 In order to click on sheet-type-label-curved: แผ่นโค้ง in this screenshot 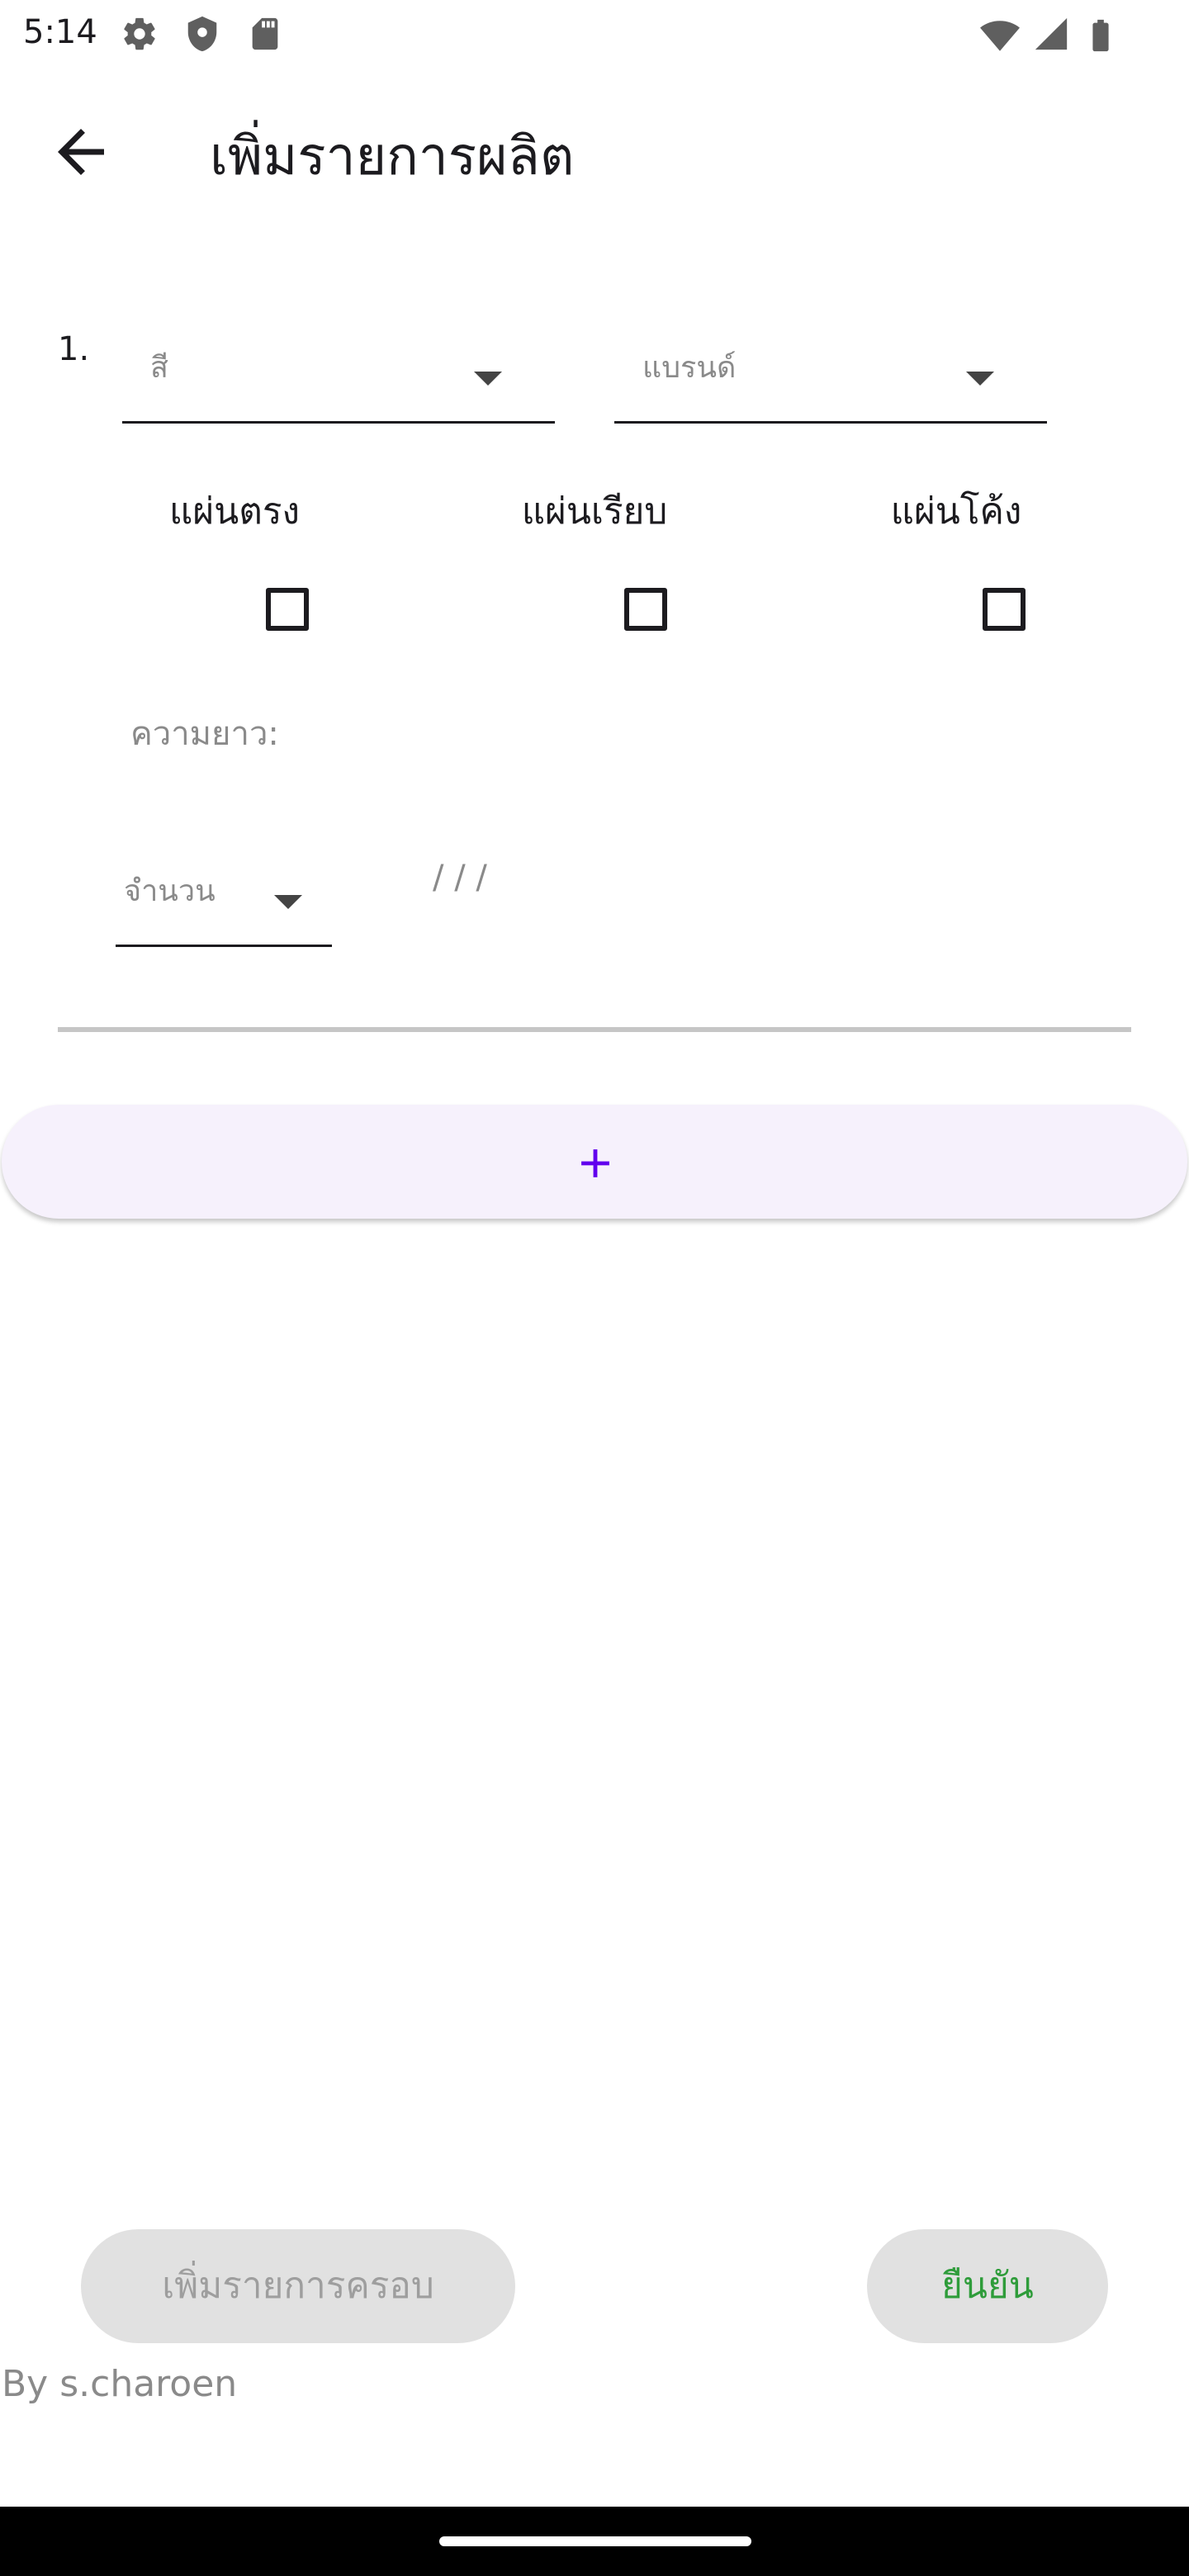, I will do `click(956, 511)`.